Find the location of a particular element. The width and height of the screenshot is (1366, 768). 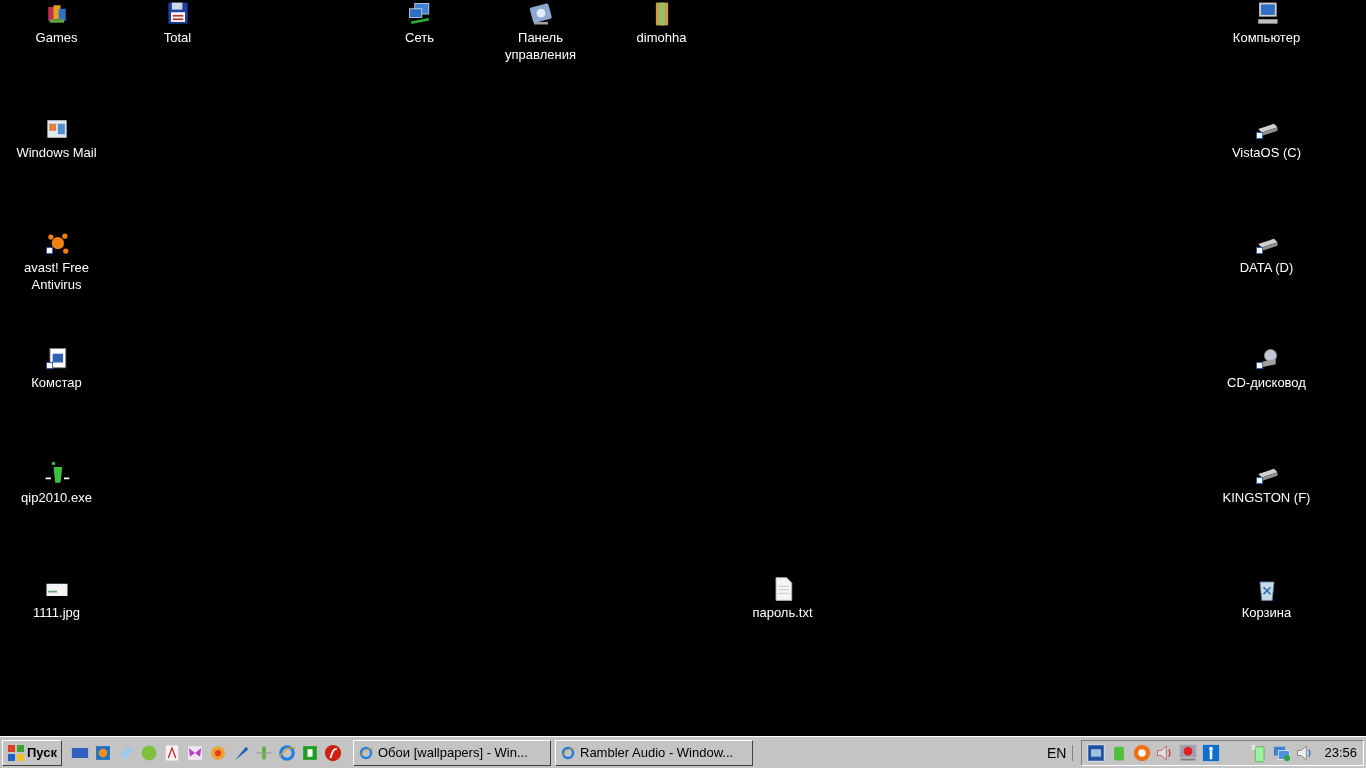

desktop-icon-label: 1111.jpg is located at coordinates (56, 612).